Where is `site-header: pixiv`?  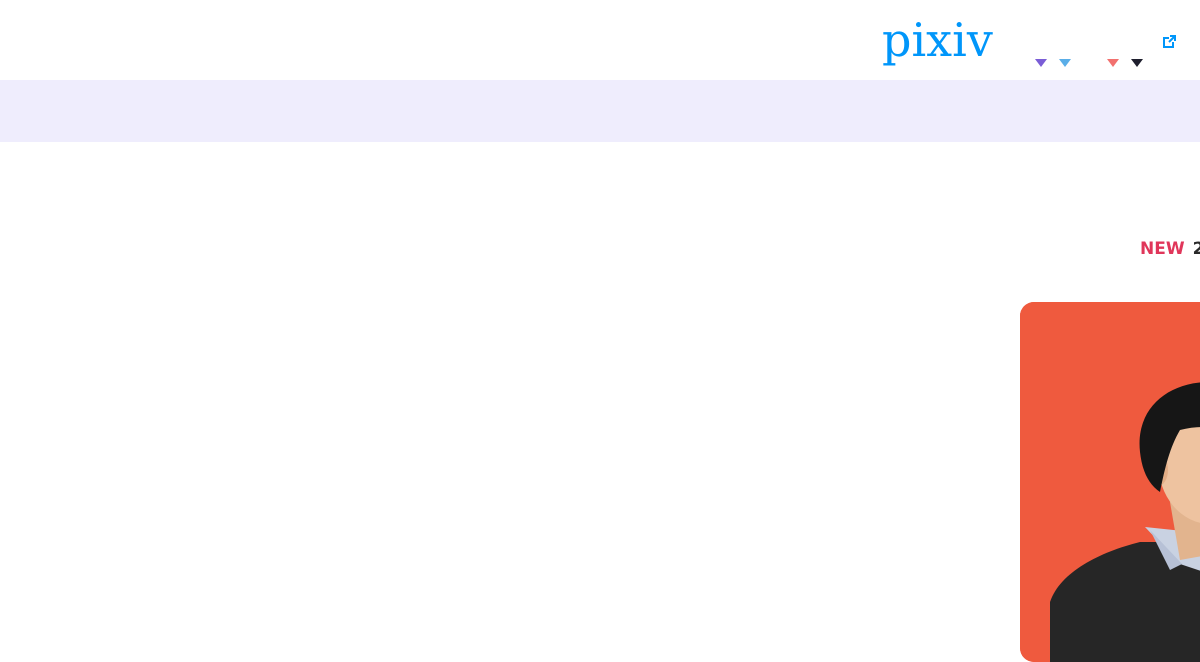 site-header: pixiv is located at coordinates (600, 40).